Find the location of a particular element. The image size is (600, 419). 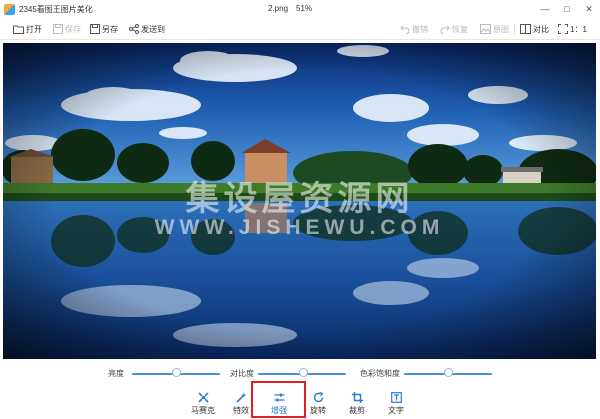

original-label: 原图 is located at coordinates (501, 29).